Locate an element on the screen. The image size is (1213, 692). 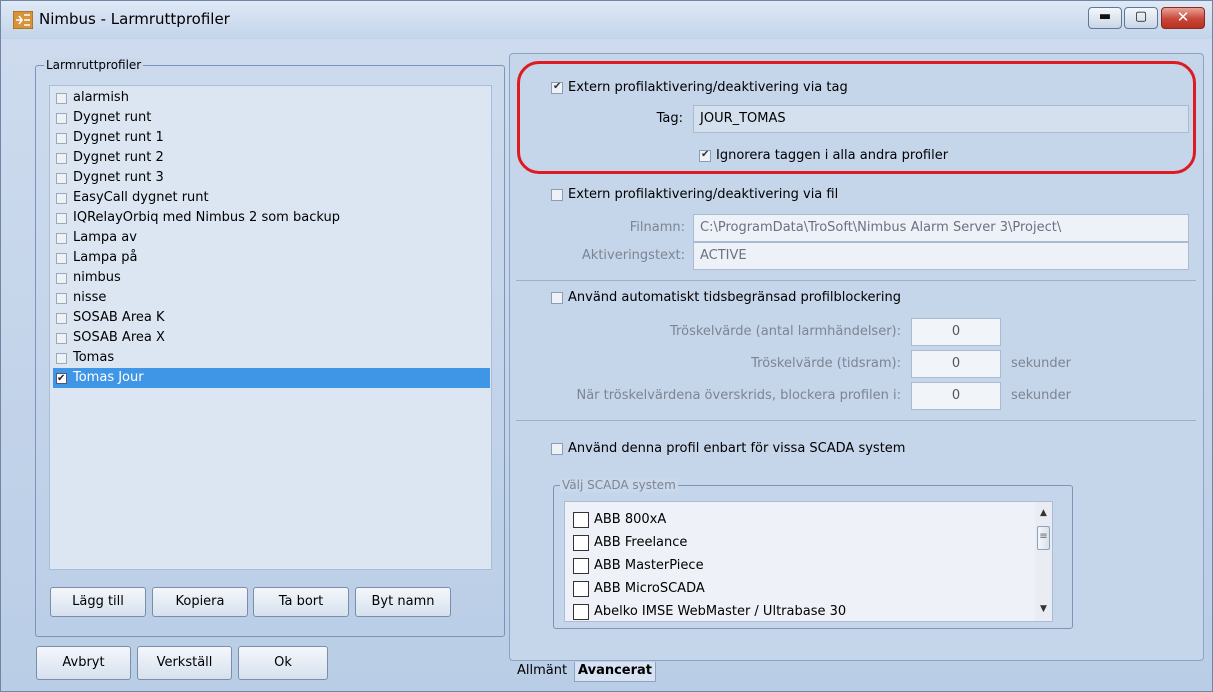
list-item: Abelko IMSE WebMaster / Ultrabase 30 is located at coordinates (709, 612).